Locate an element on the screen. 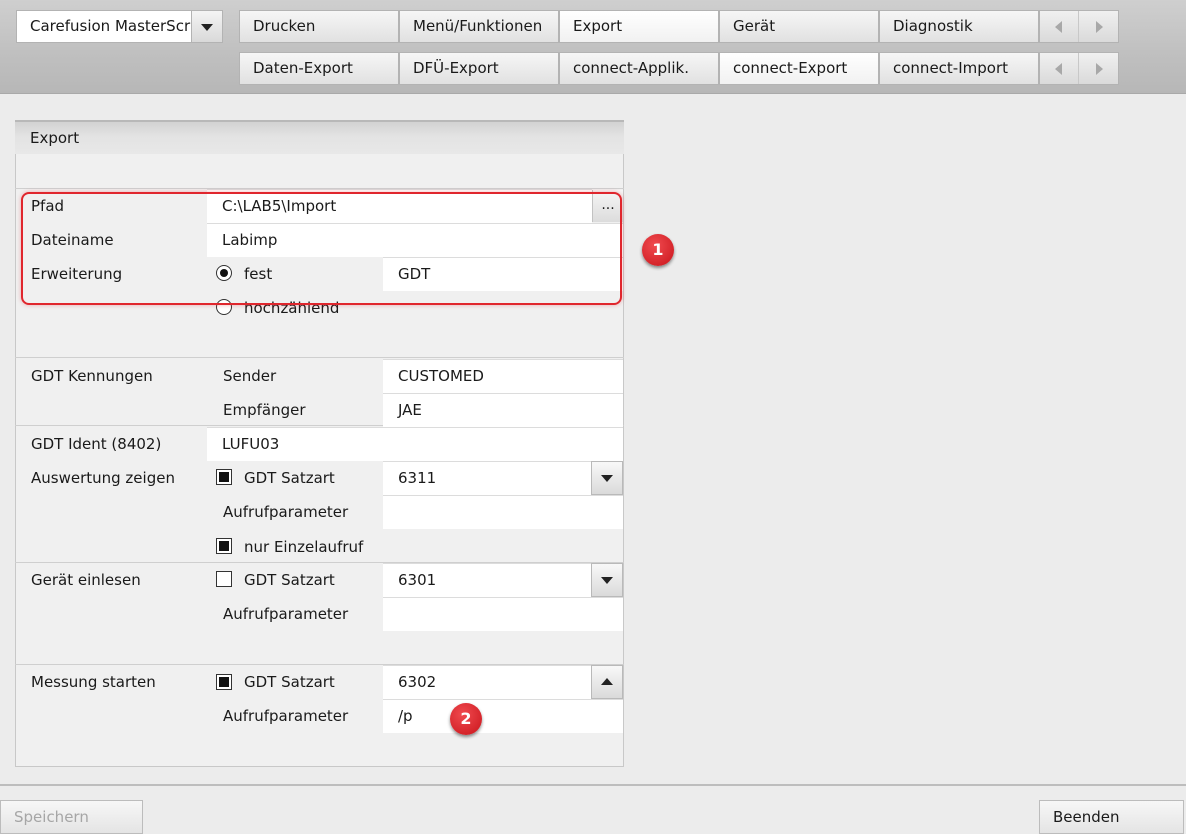 This screenshot has height=834, width=1186. chevron-up-icon is located at coordinates (607, 681).